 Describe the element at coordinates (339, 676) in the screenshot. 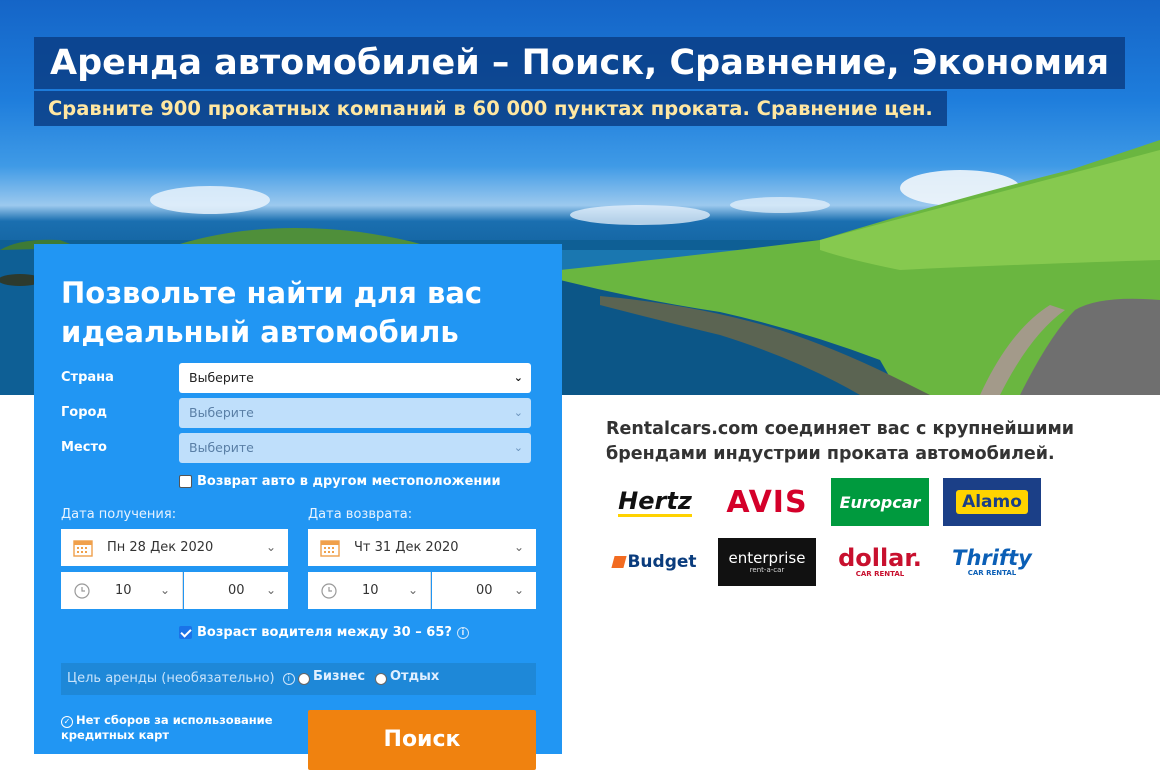

I see `radio-business-label: Бизнес` at that location.